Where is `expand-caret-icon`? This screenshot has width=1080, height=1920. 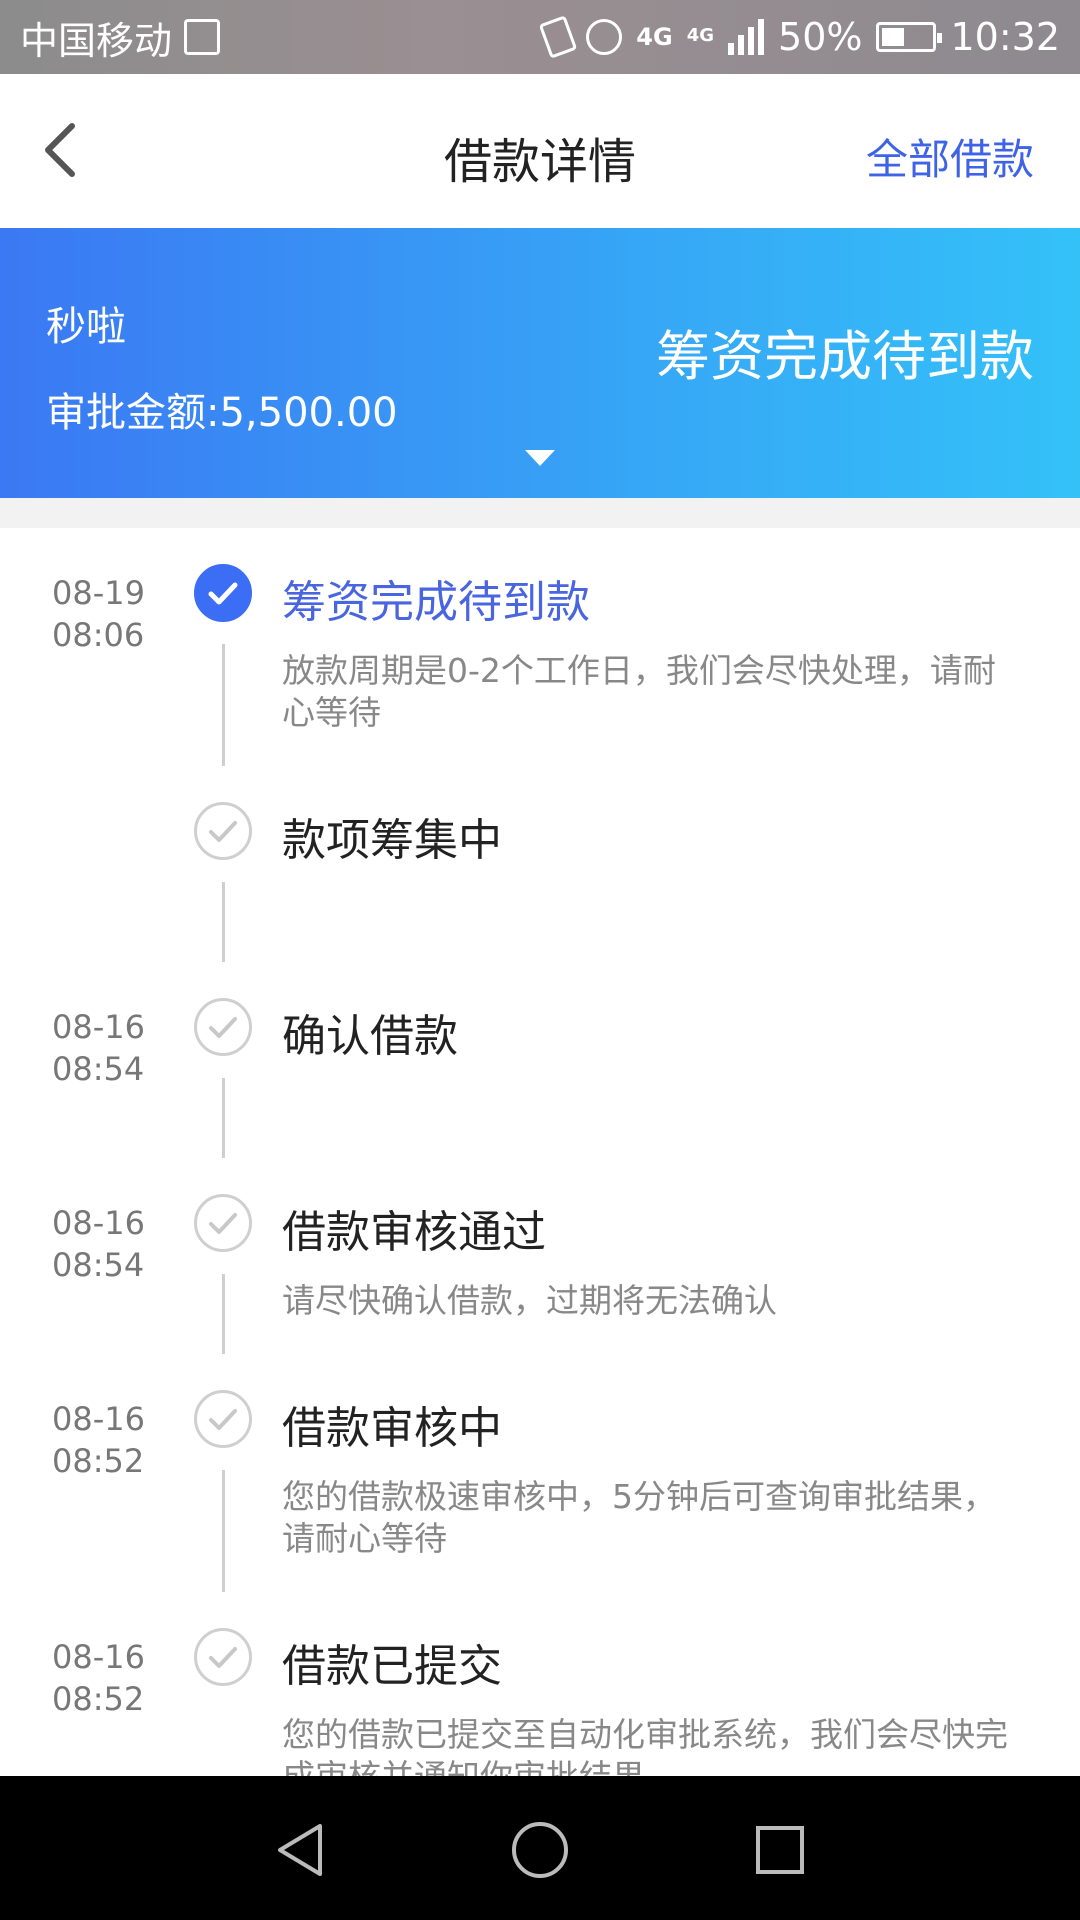
expand-caret-icon is located at coordinates (540, 458).